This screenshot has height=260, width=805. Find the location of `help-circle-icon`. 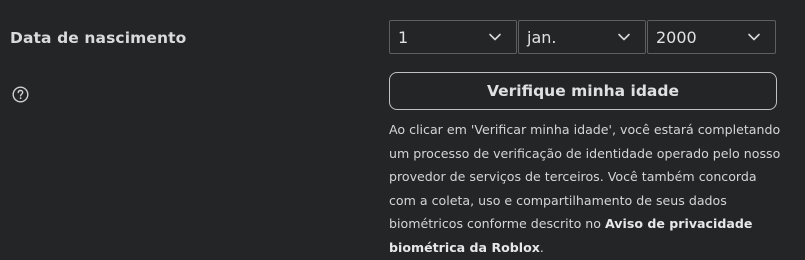

help-circle-icon is located at coordinates (20, 94).